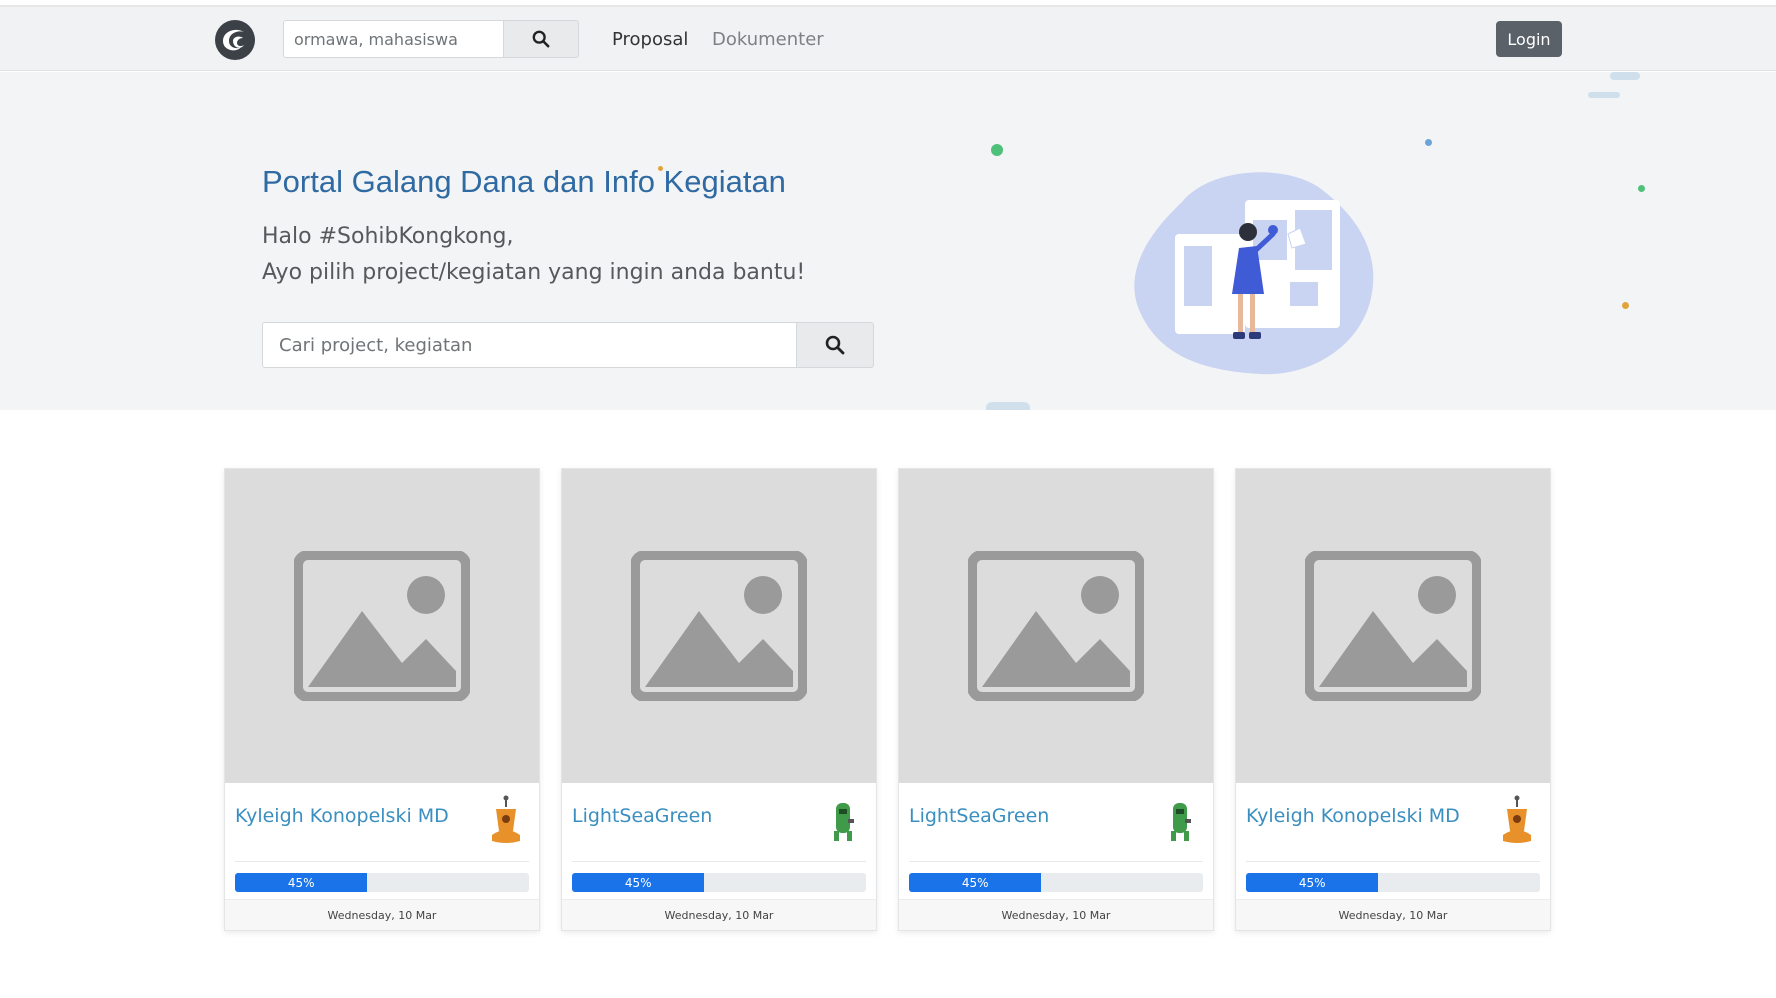 This screenshot has height=998, width=1776. I want to click on login-button: Login, so click(1529, 39).